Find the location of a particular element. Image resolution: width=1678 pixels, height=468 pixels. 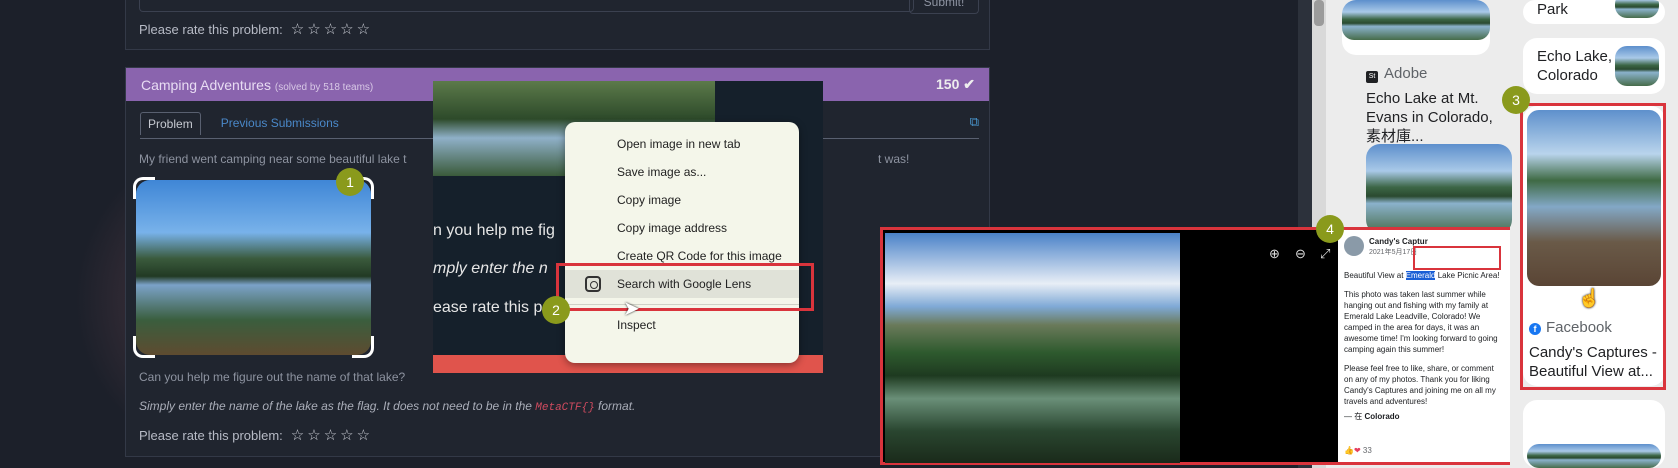

highlight-emerald-box is located at coordinates (1457, 258).